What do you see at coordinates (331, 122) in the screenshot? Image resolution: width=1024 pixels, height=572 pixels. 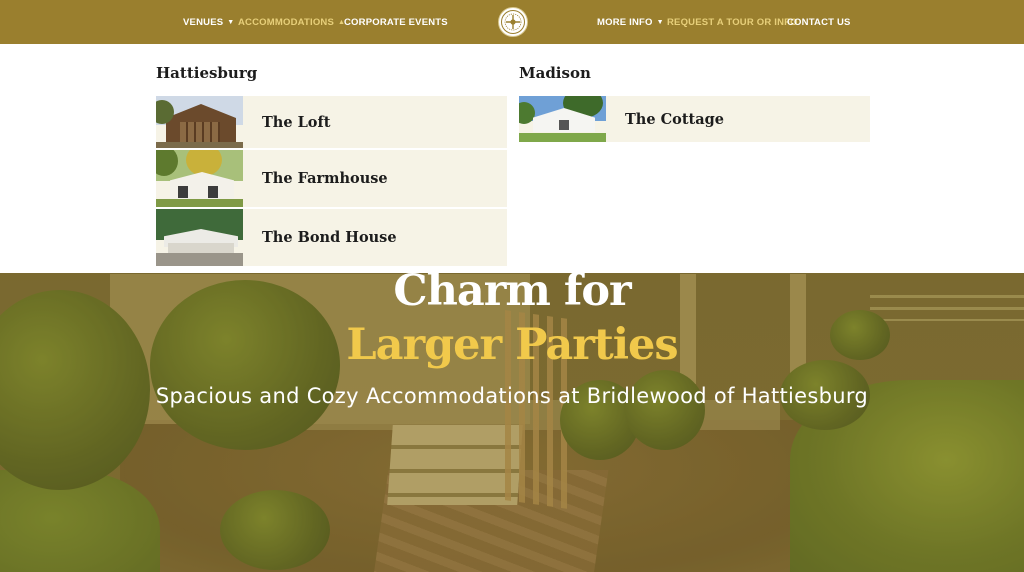 I see `menu-item-the-loft: The Loft` at bounding box center [331, 122].